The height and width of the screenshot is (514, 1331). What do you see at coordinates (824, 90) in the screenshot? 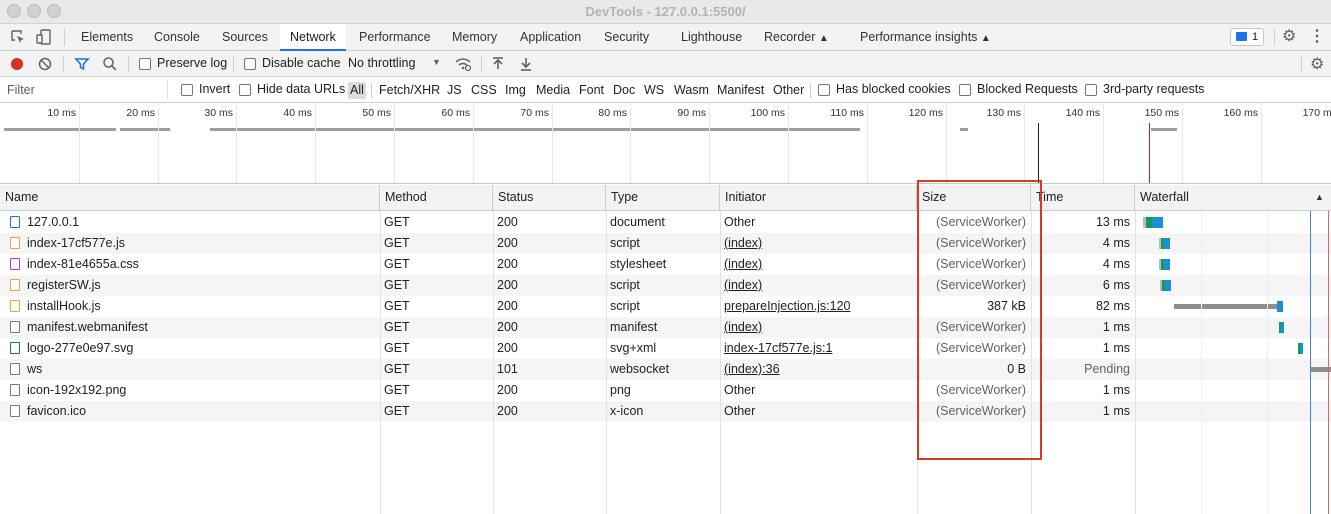
I see `has-blocked-cookies-checkbox` at bounding box center [824, 90].